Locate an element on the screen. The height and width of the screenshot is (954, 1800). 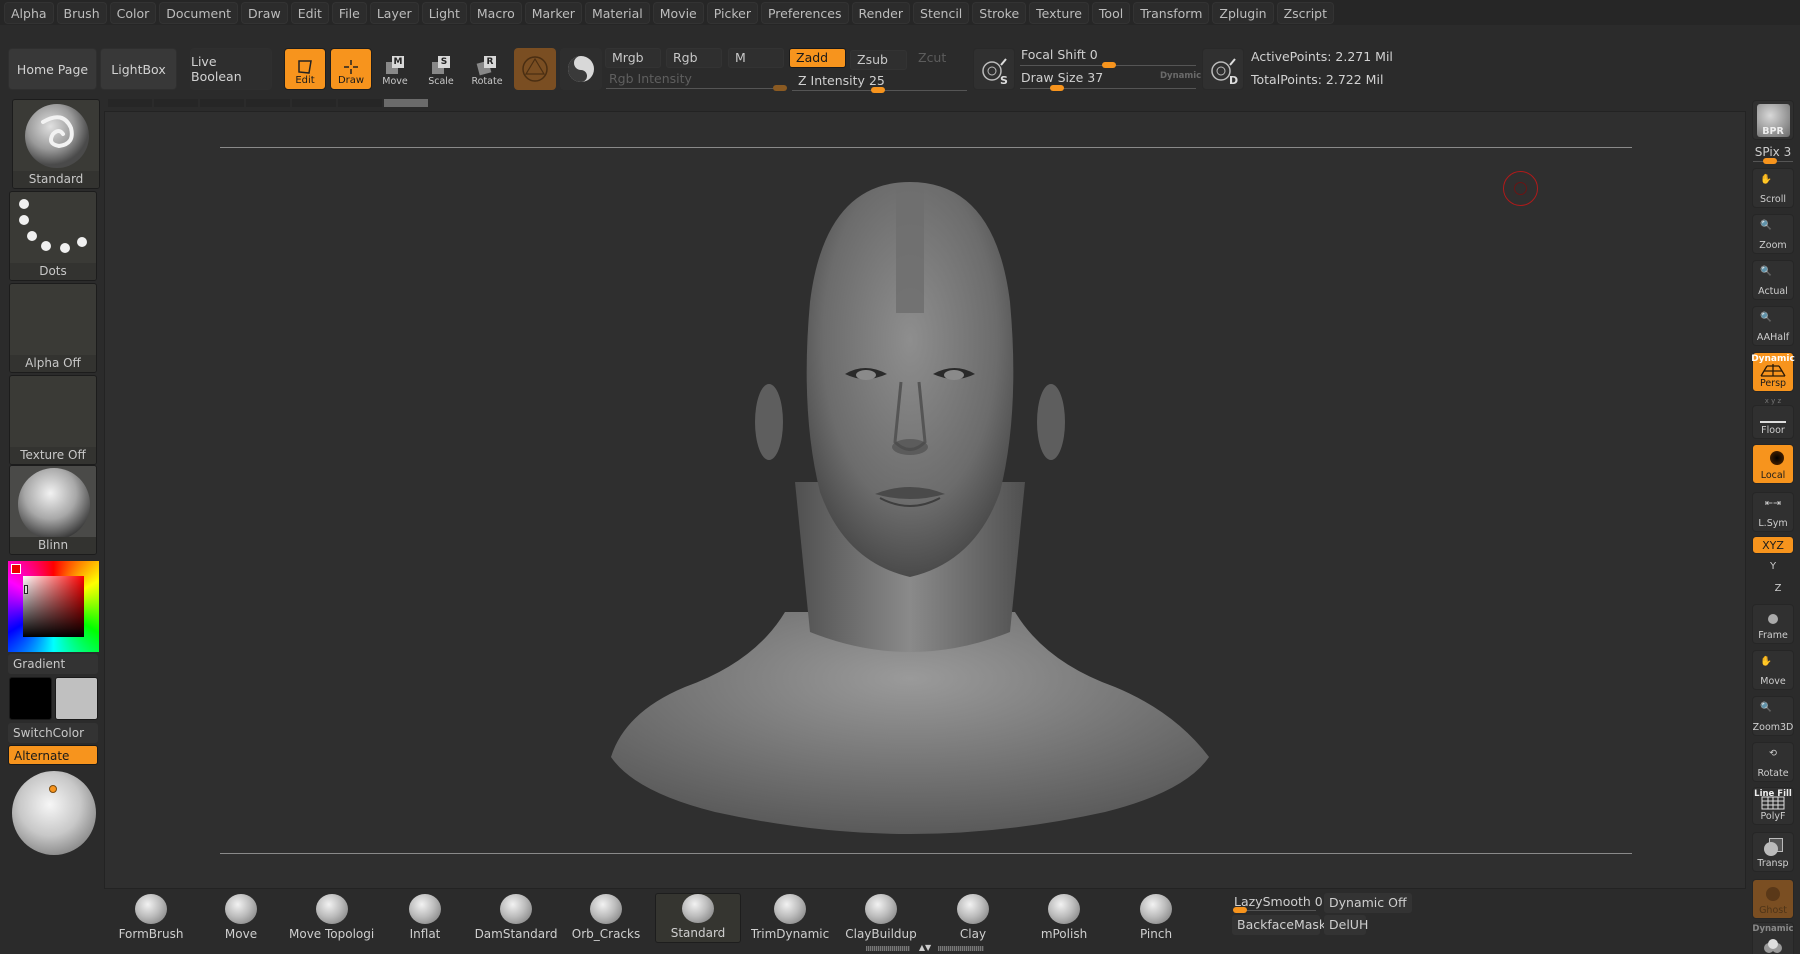
brush-trimdynamic: TrimDynamic is located at coordinates (790, 918).